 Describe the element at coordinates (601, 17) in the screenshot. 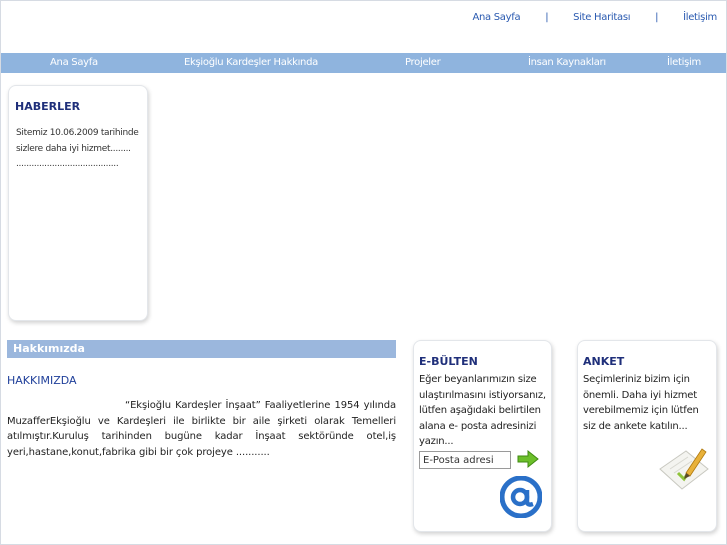

I see `top-link-sitemap: Site Haritası` at that location.